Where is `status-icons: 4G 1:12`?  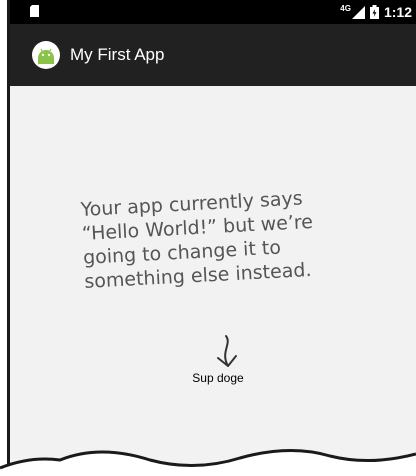 status-icons: 4G 1:12 is located at coordinates (376, 12).